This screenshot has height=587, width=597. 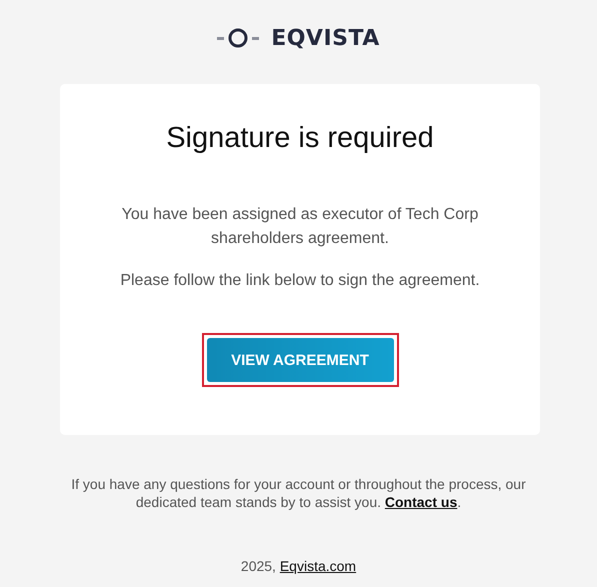 What do you see at coordinates (421, 502) in the screenshot?
I see `contact-link: Contact us` at bounding box center [421, 502].